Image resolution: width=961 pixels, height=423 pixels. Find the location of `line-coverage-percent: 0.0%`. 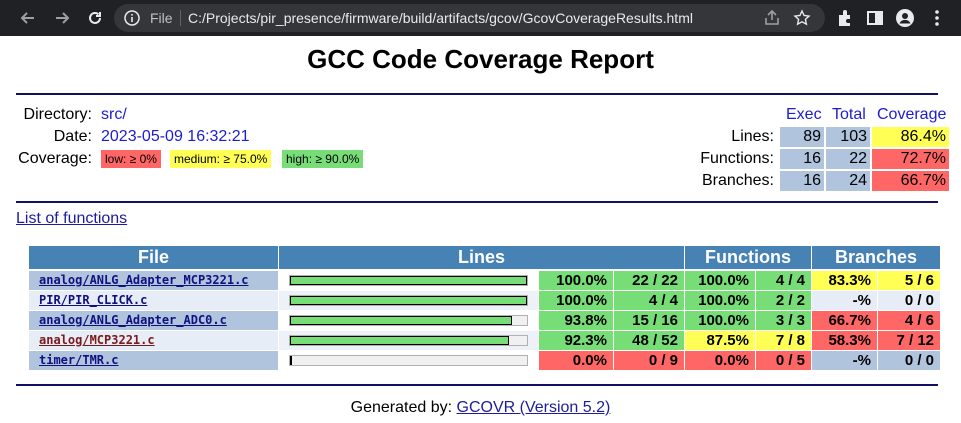

line-coverage-percent: 0.0% is located at coordinates (576, 360).